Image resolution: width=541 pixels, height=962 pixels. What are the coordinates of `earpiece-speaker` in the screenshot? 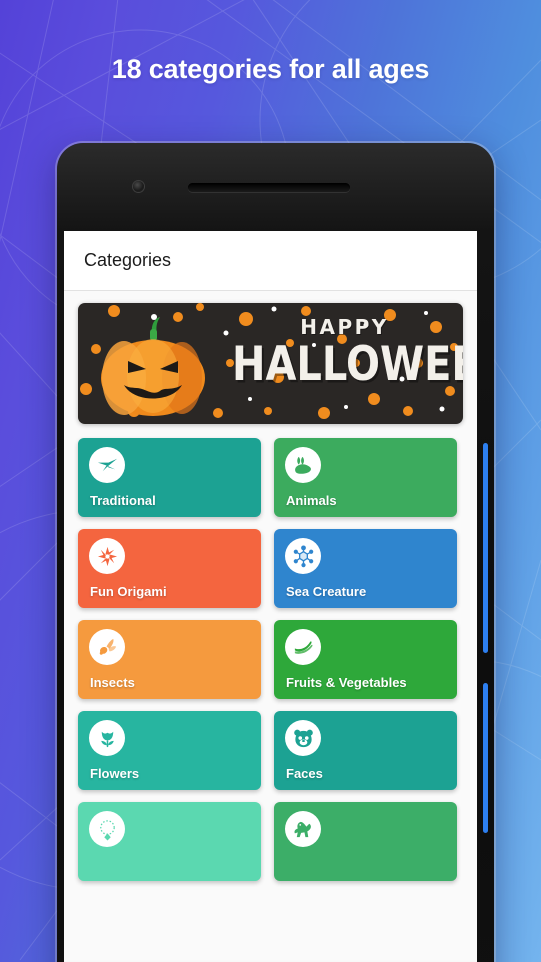 It's located at (269, 187).